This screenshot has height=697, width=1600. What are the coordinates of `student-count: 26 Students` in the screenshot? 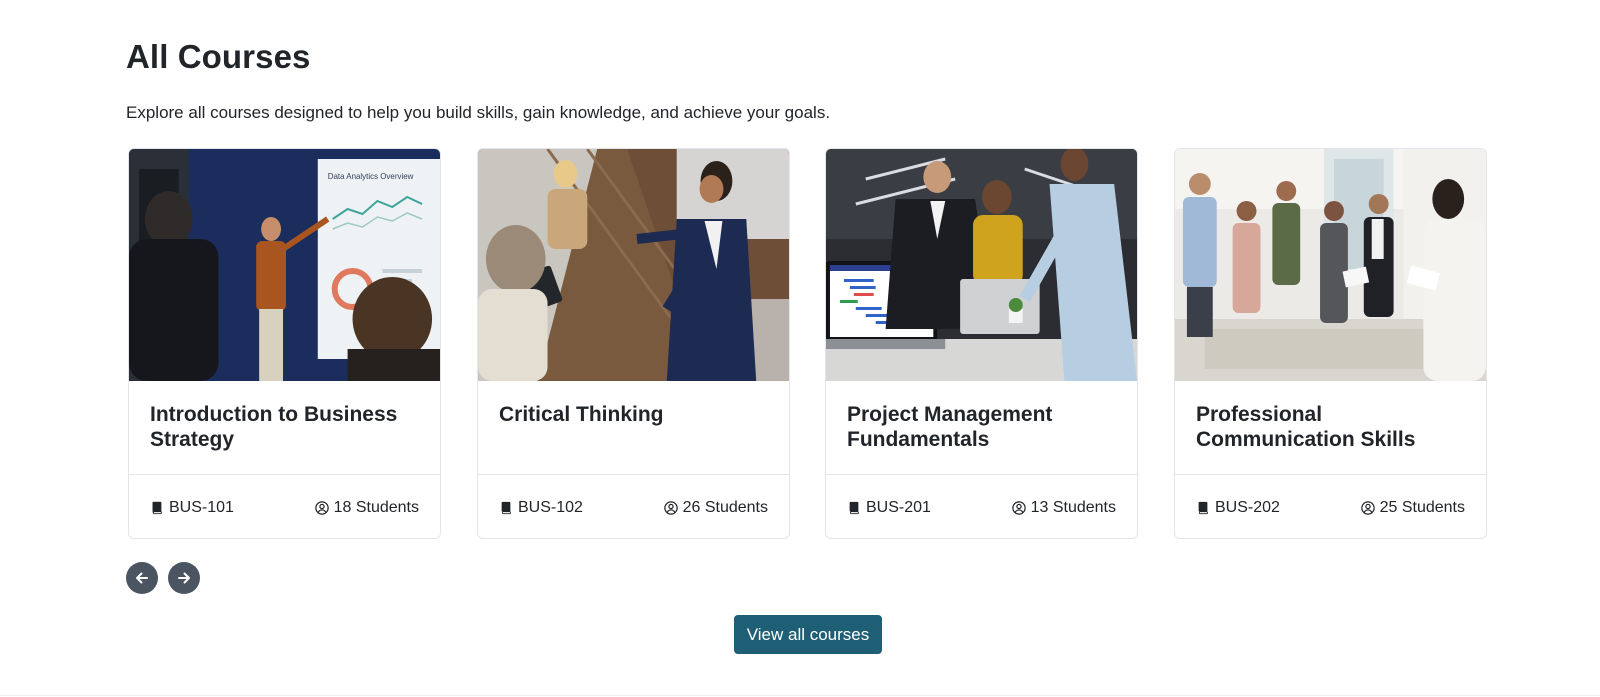 It's located at (715, 508).